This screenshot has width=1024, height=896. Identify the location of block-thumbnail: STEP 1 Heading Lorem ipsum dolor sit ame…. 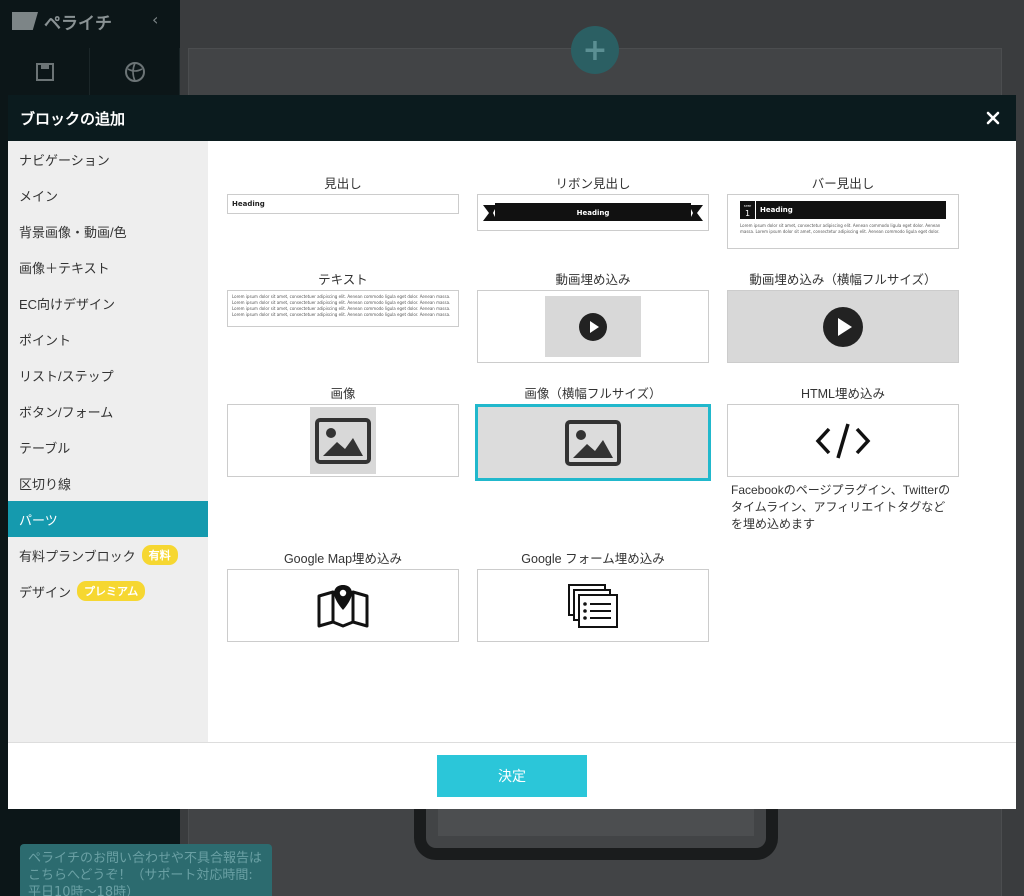
(843, 221).